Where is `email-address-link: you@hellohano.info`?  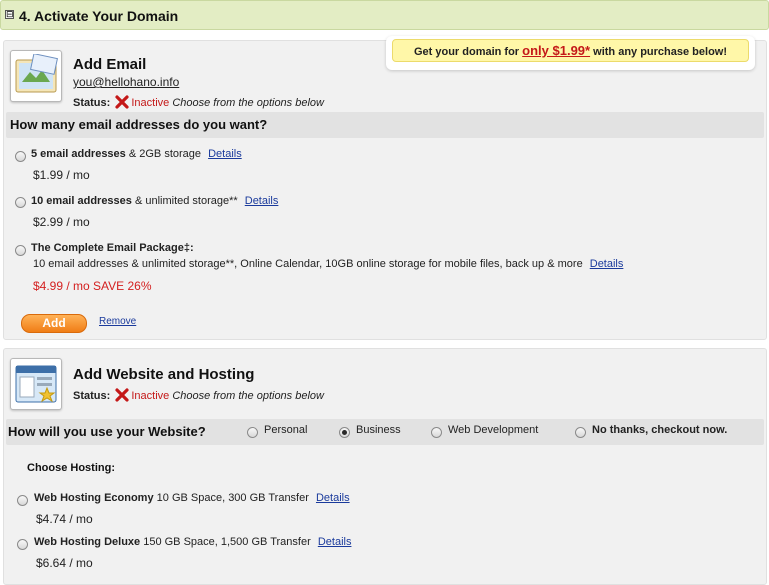
email-address-link: you@hellohano.info is located at coordinates (126, 82).